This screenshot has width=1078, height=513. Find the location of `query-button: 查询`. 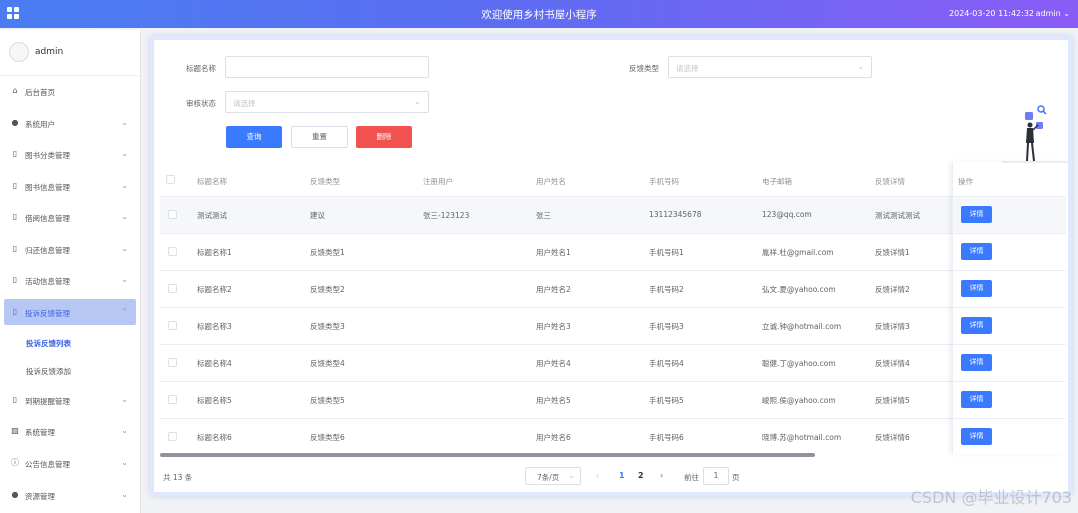

query-button: 查询 is located at coordinates (254, 137).